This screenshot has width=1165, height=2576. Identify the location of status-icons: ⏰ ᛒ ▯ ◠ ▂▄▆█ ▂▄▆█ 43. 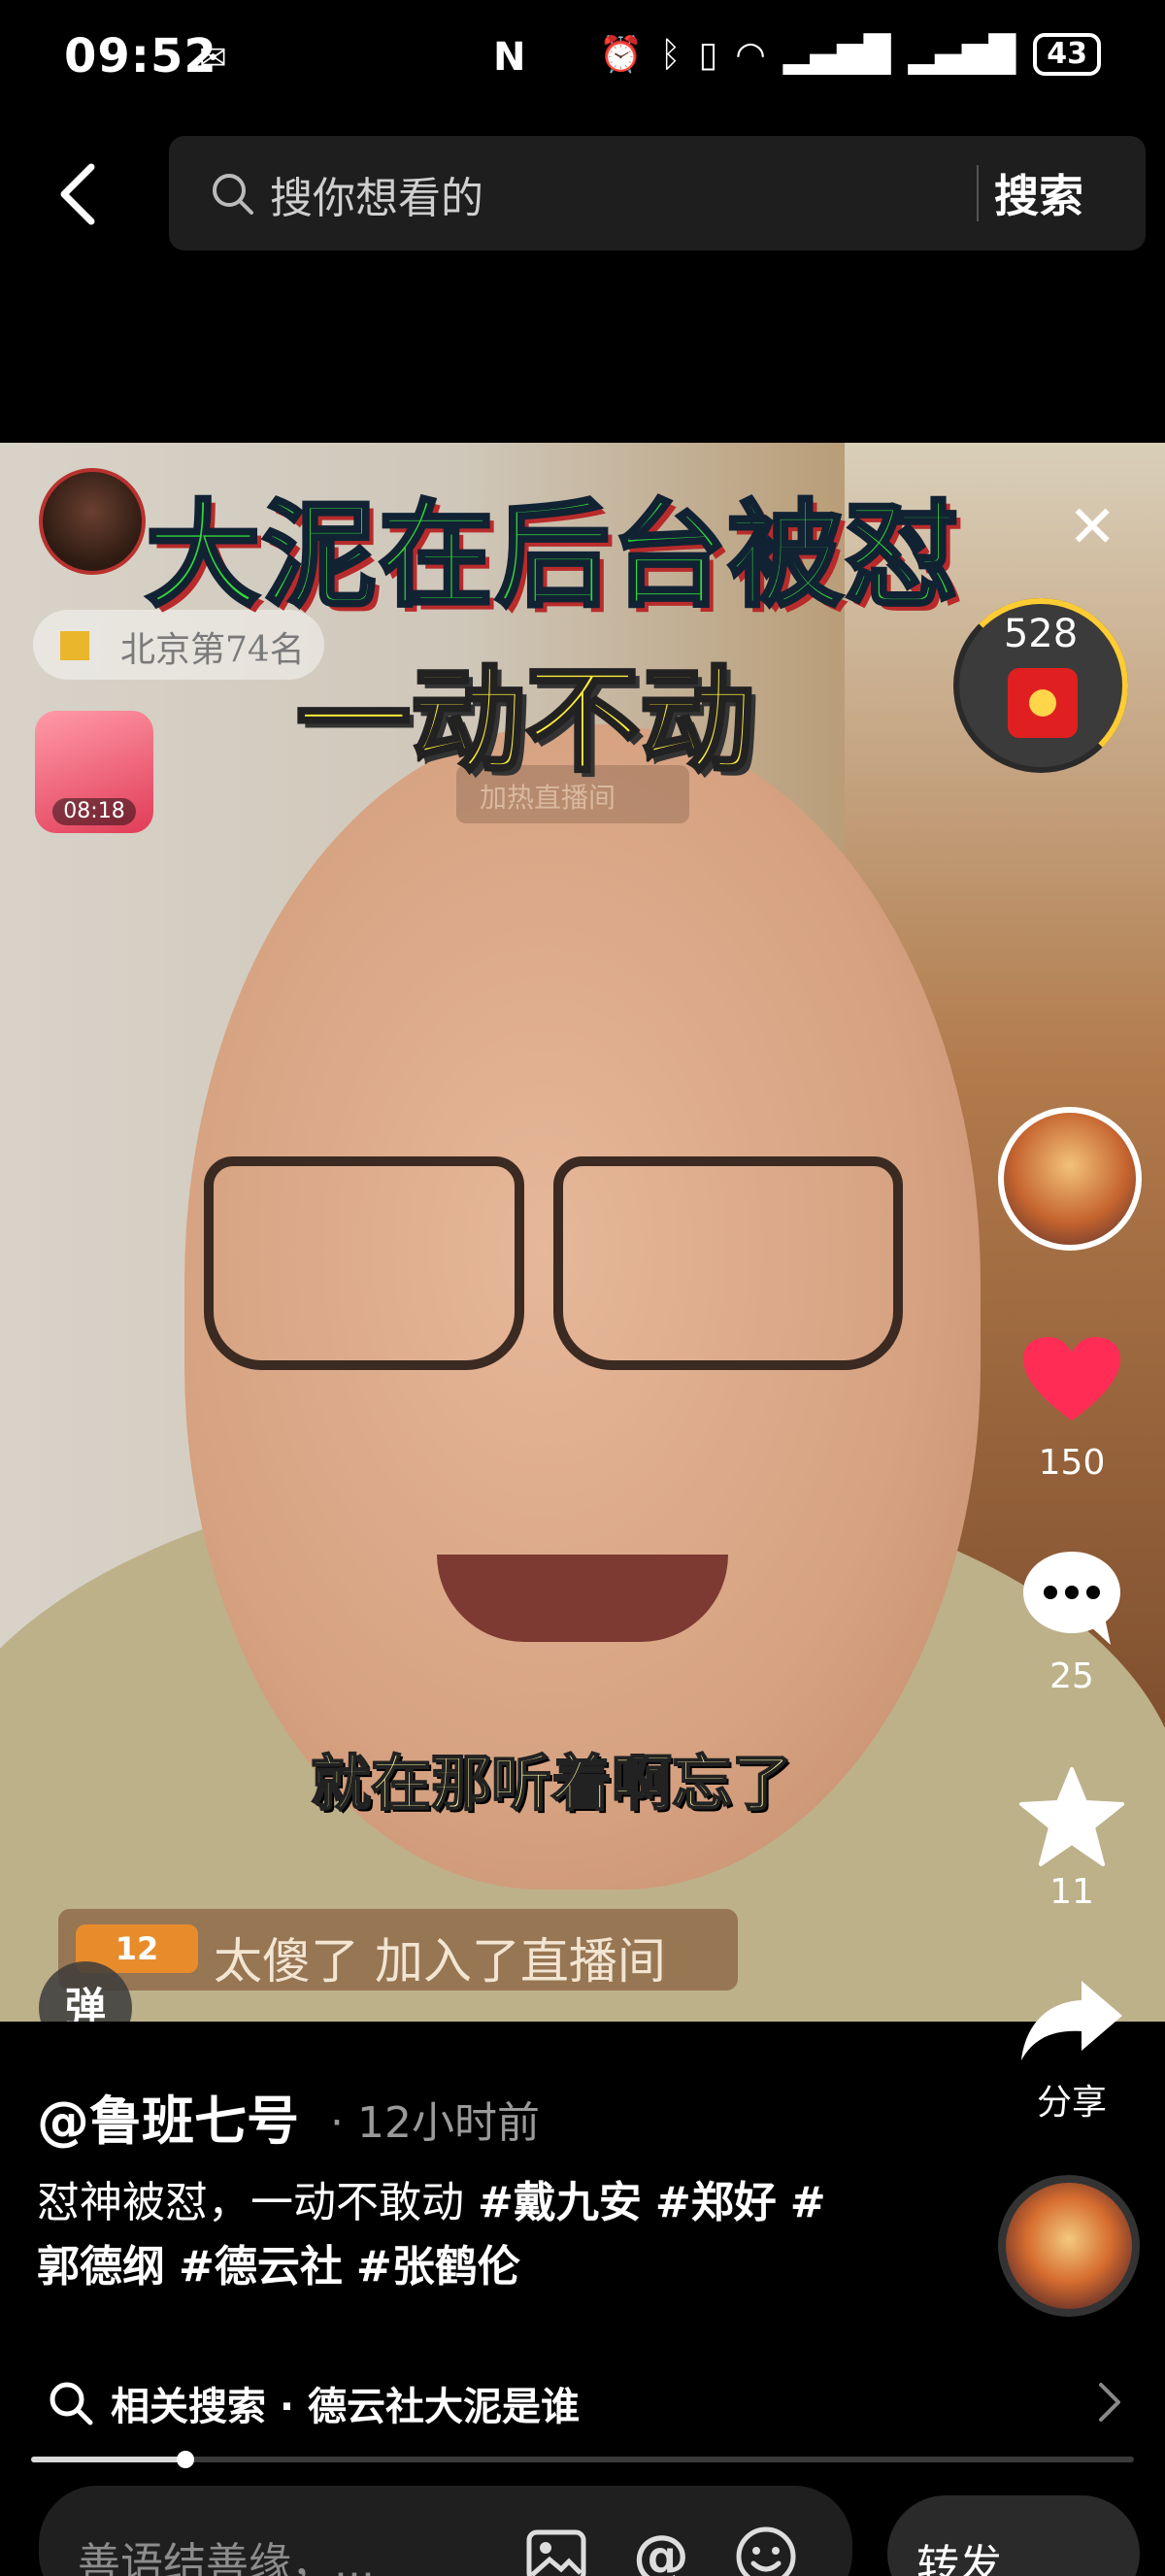
(850, 54).